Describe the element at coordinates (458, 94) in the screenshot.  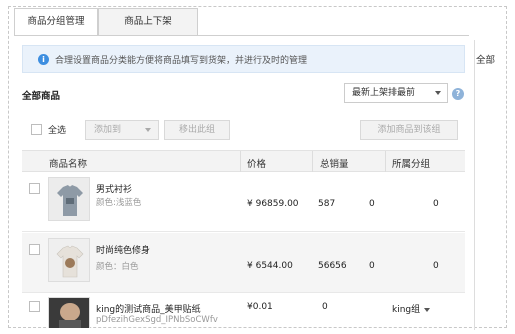
I see `help-icon: ?` at that location.